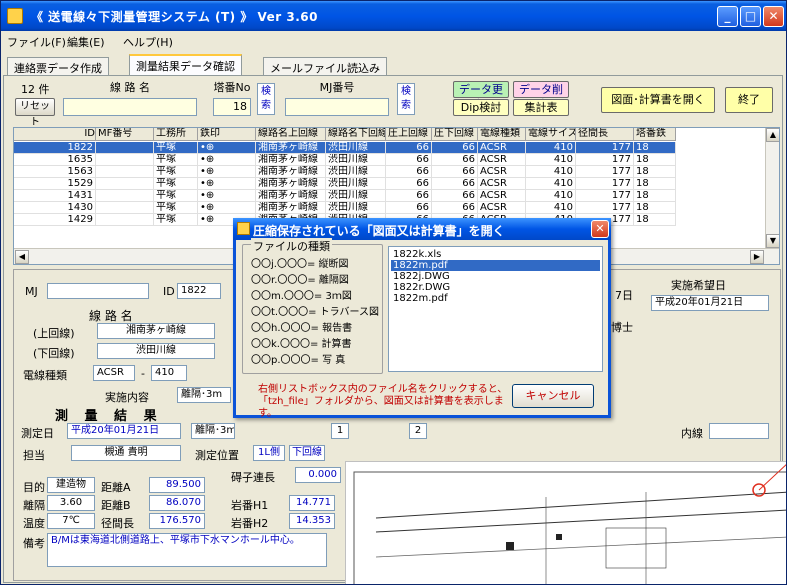 The width and height of the screenshot is (787, 585). What do you see at coordinates (455, 134) in the screenshot?
I see `grid-column-header: 圧下回線` at bounding box center [455, 134].